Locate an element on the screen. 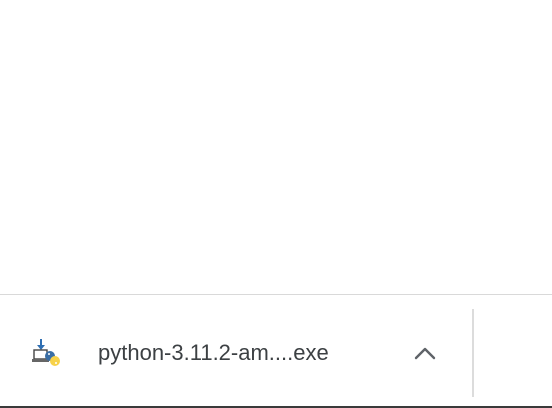  download-menu-button is located at coordinates (425, 353).